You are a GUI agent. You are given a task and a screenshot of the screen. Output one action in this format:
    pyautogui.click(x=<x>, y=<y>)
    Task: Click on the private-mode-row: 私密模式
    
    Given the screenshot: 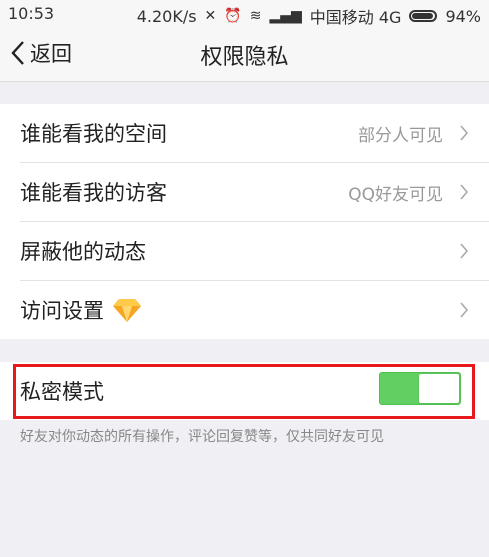 What is the action you would take?
    pyautogui.click(x=254, y=391)
    